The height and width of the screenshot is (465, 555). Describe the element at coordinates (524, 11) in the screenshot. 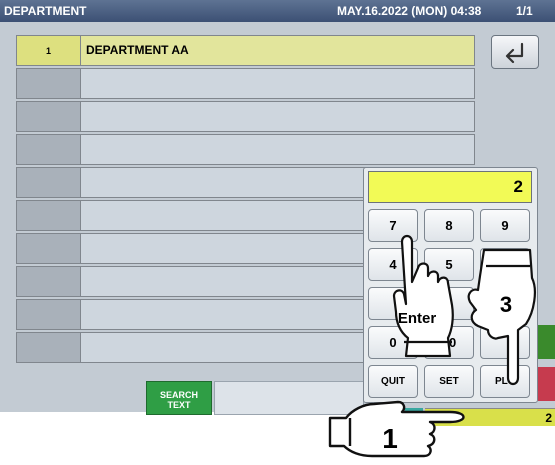

I see `page-indicator: 1/1` at that location.